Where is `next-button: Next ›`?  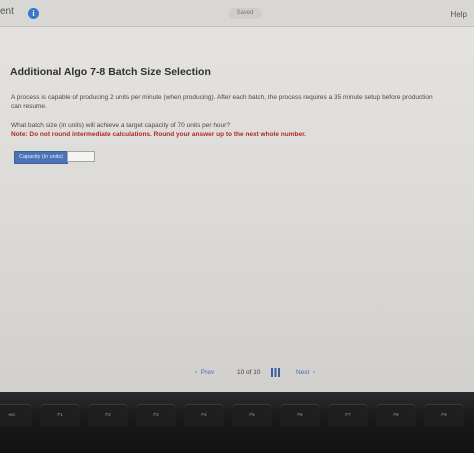
next-button: Next › is located at coordinates (305, 372).